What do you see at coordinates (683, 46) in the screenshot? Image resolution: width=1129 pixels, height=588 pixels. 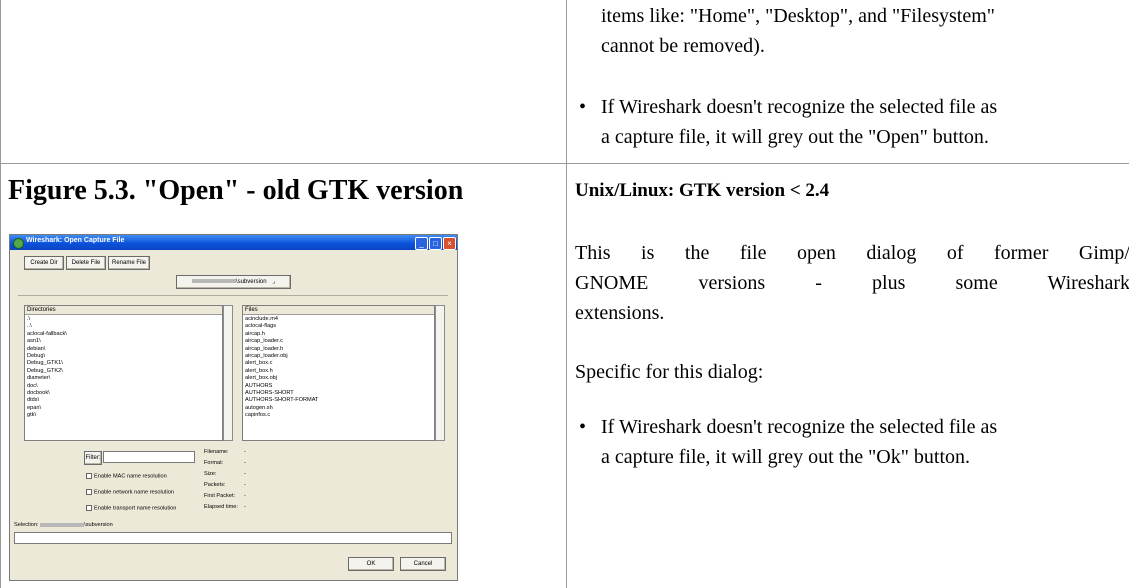 I see `continuation-line-2: cannot be removed).` at bounding box center [683, 46].